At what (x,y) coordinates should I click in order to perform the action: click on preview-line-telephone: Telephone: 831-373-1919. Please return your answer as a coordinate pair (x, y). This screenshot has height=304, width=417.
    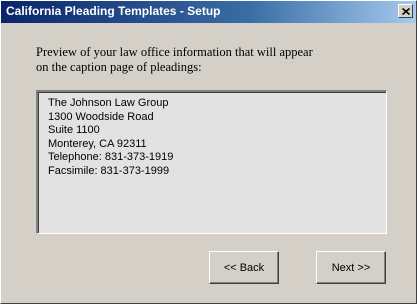
    Looking at the image, I should click on (111, 157).